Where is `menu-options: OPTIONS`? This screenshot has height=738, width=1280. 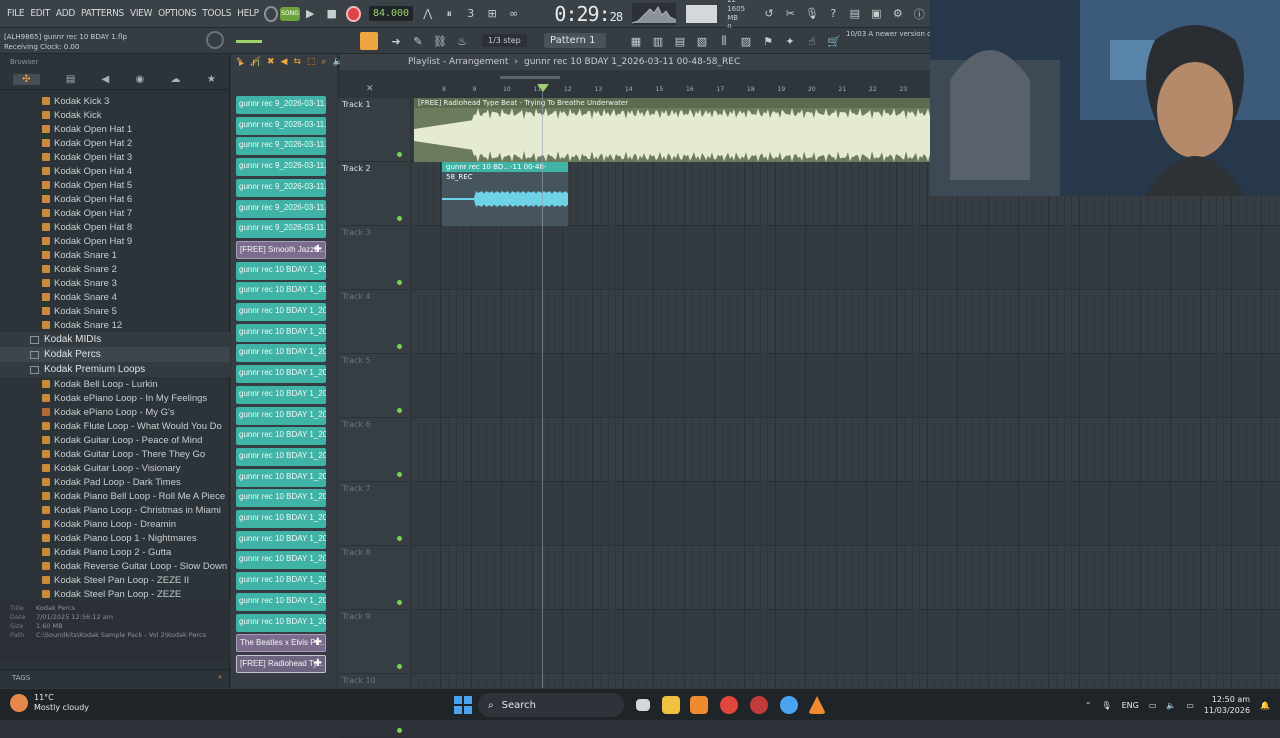 menu-options: OPTIONS is located at coordinates (177, 13).